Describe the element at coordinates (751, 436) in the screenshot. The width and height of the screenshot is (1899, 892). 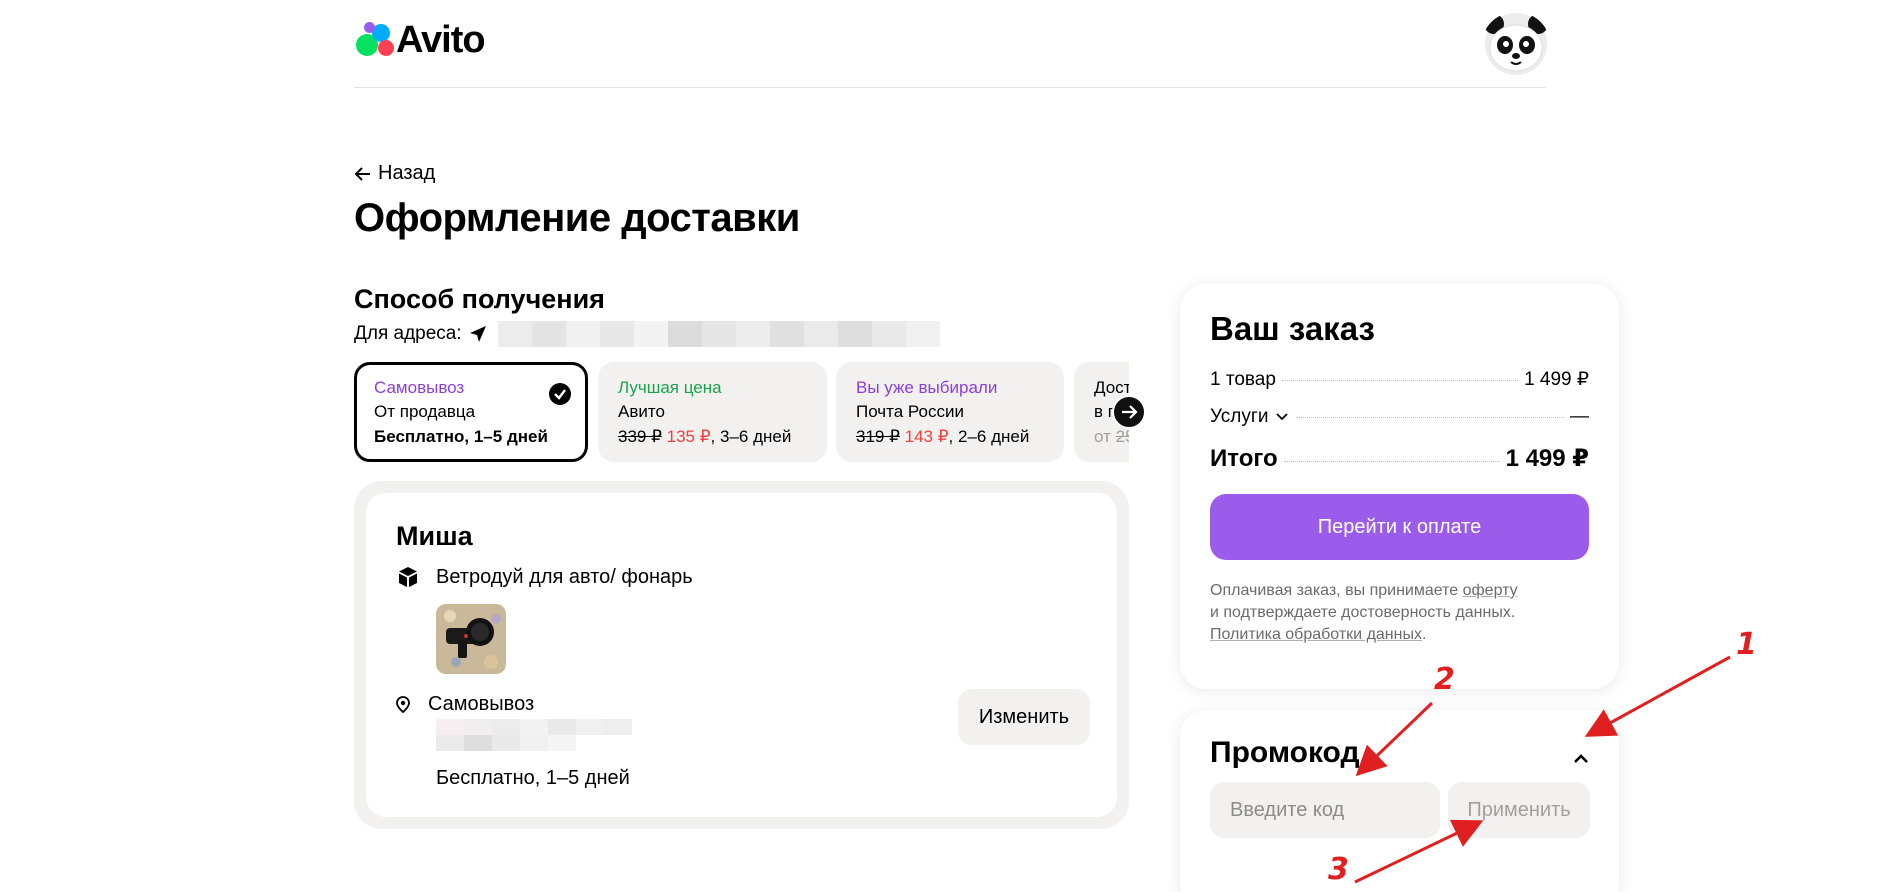
I see `option-term: , 3–6 дней` at that location.